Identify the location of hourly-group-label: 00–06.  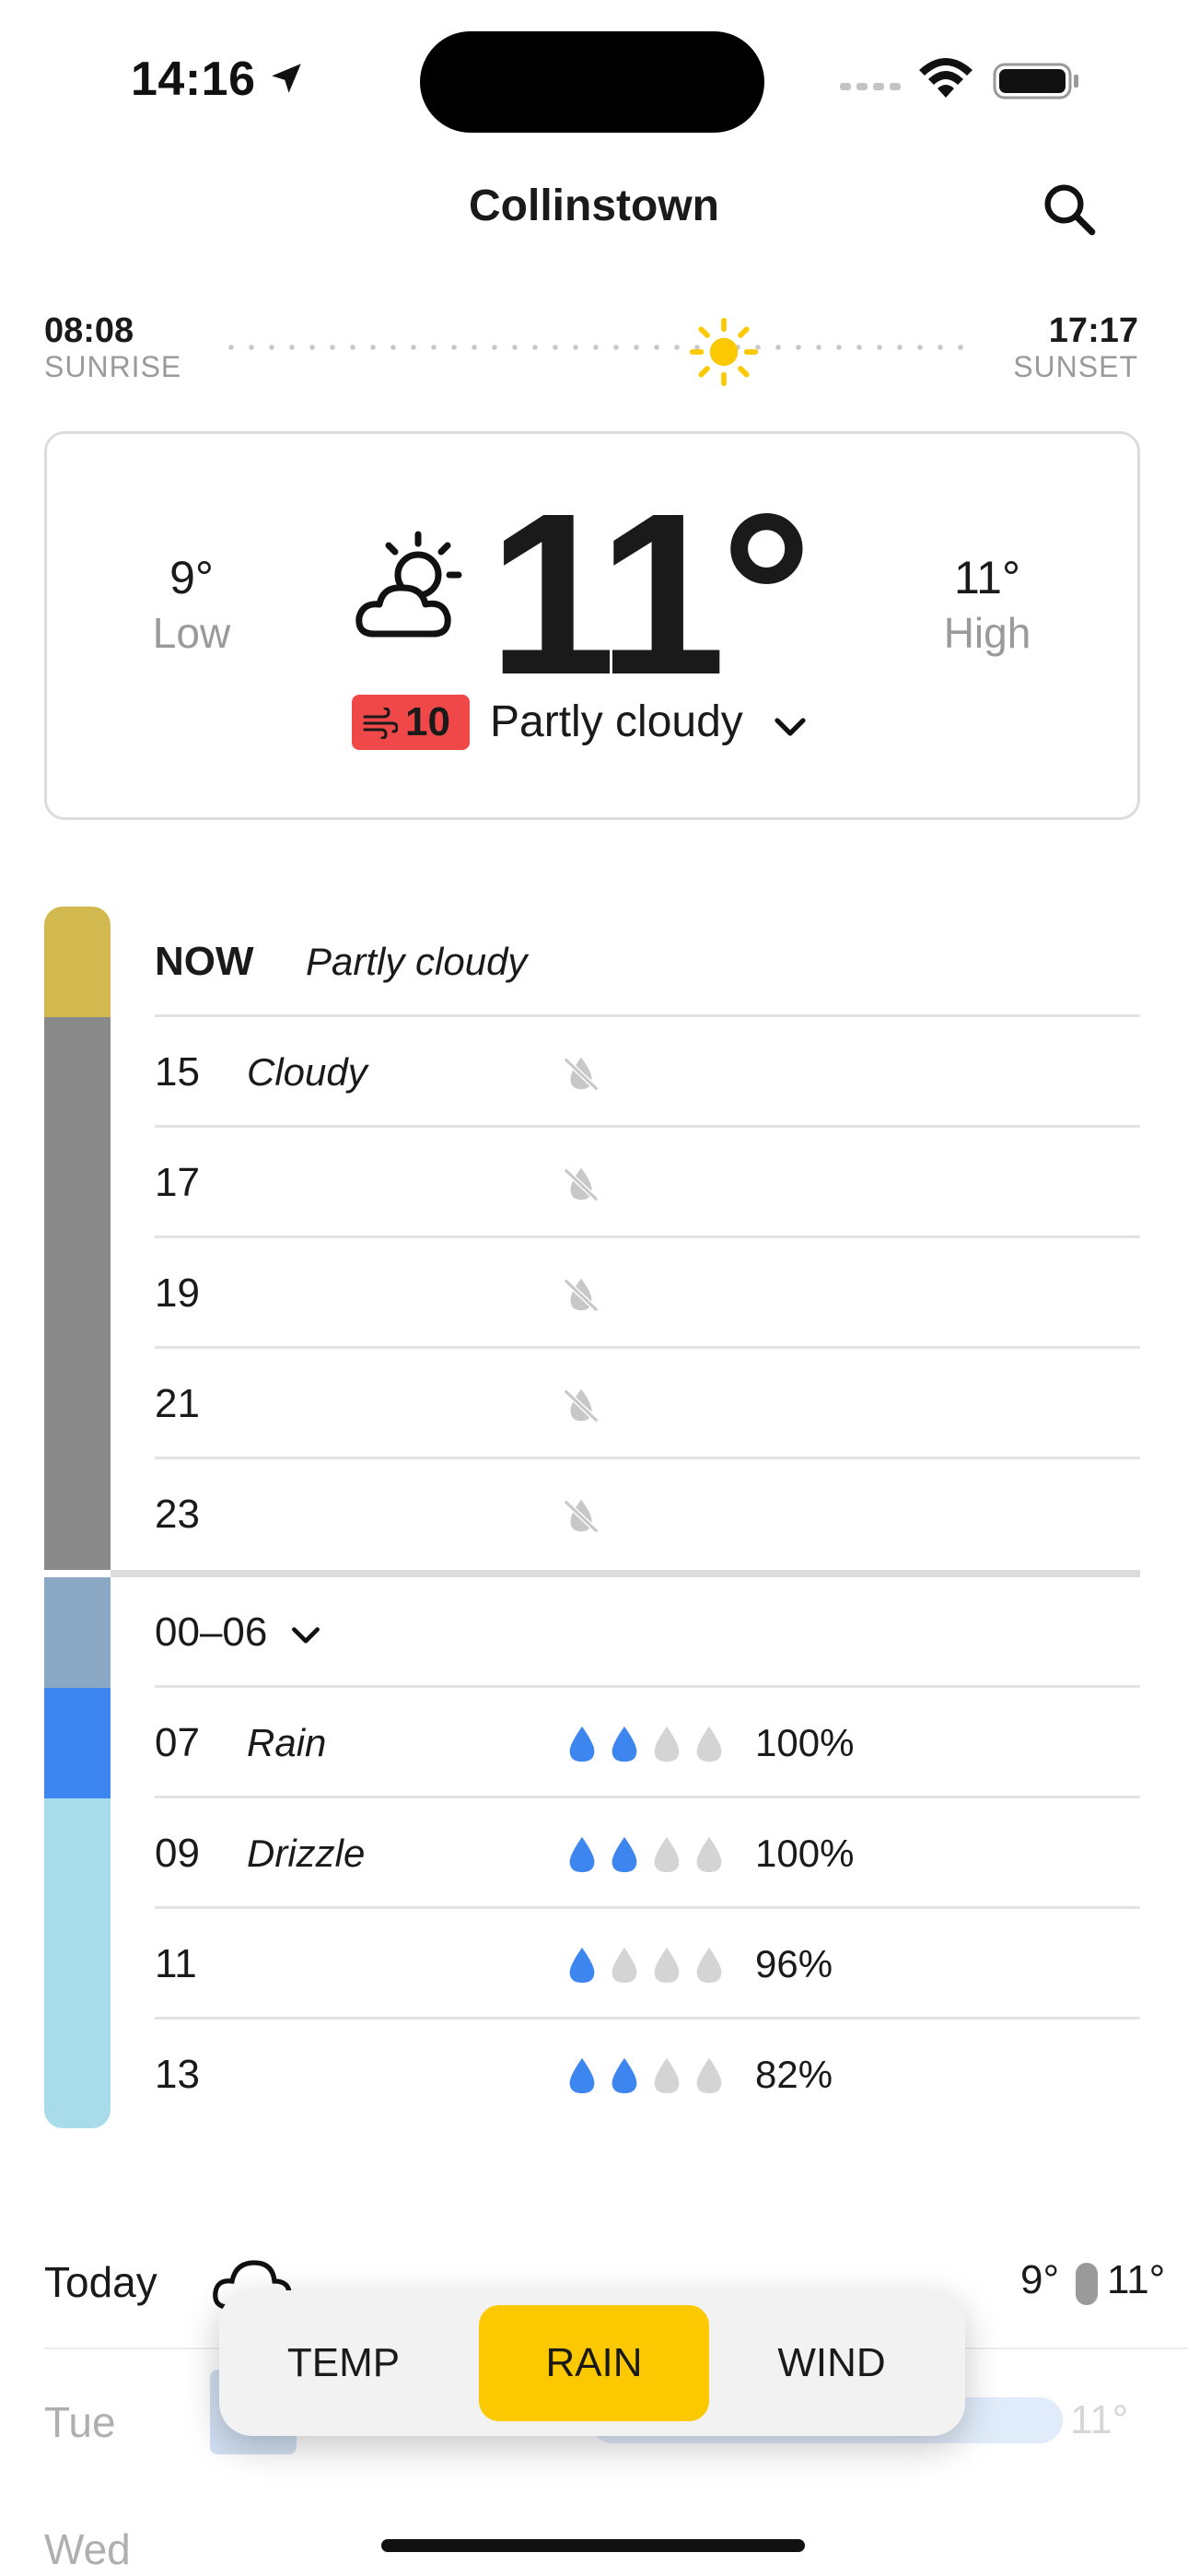
(211, 1632).